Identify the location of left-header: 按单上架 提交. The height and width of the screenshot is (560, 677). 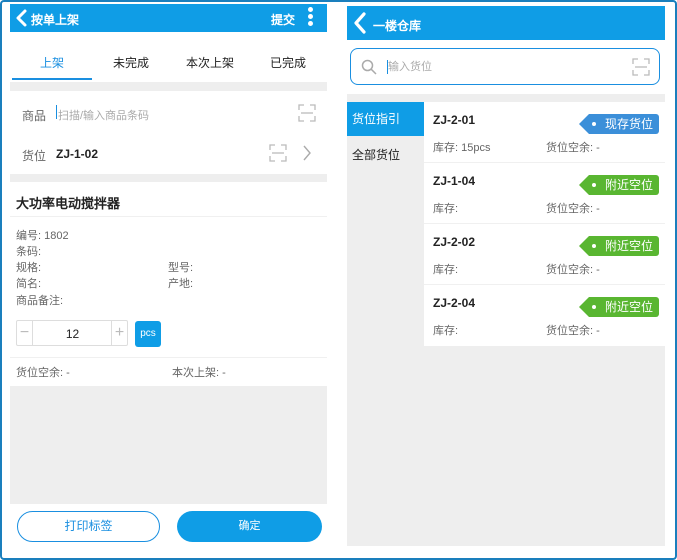
(168, 18).